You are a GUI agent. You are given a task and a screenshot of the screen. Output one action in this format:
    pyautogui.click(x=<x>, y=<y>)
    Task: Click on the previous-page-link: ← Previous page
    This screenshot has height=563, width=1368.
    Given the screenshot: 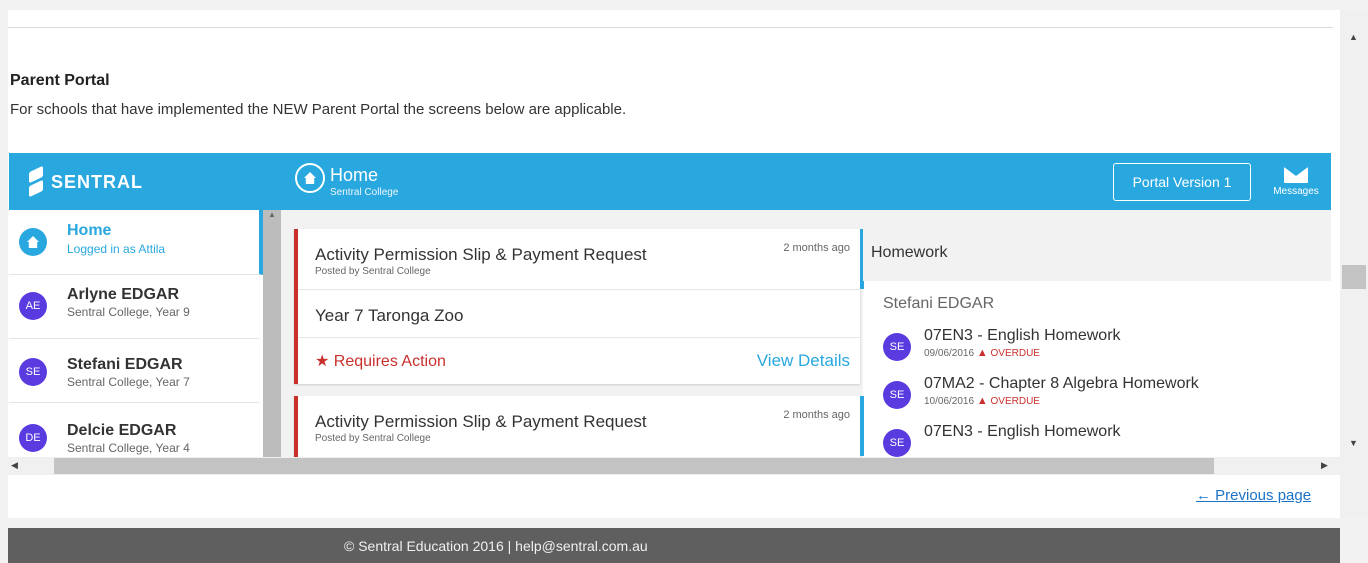 What is the action you would take?
    pyautogui.click(x=1253, y=495)
    